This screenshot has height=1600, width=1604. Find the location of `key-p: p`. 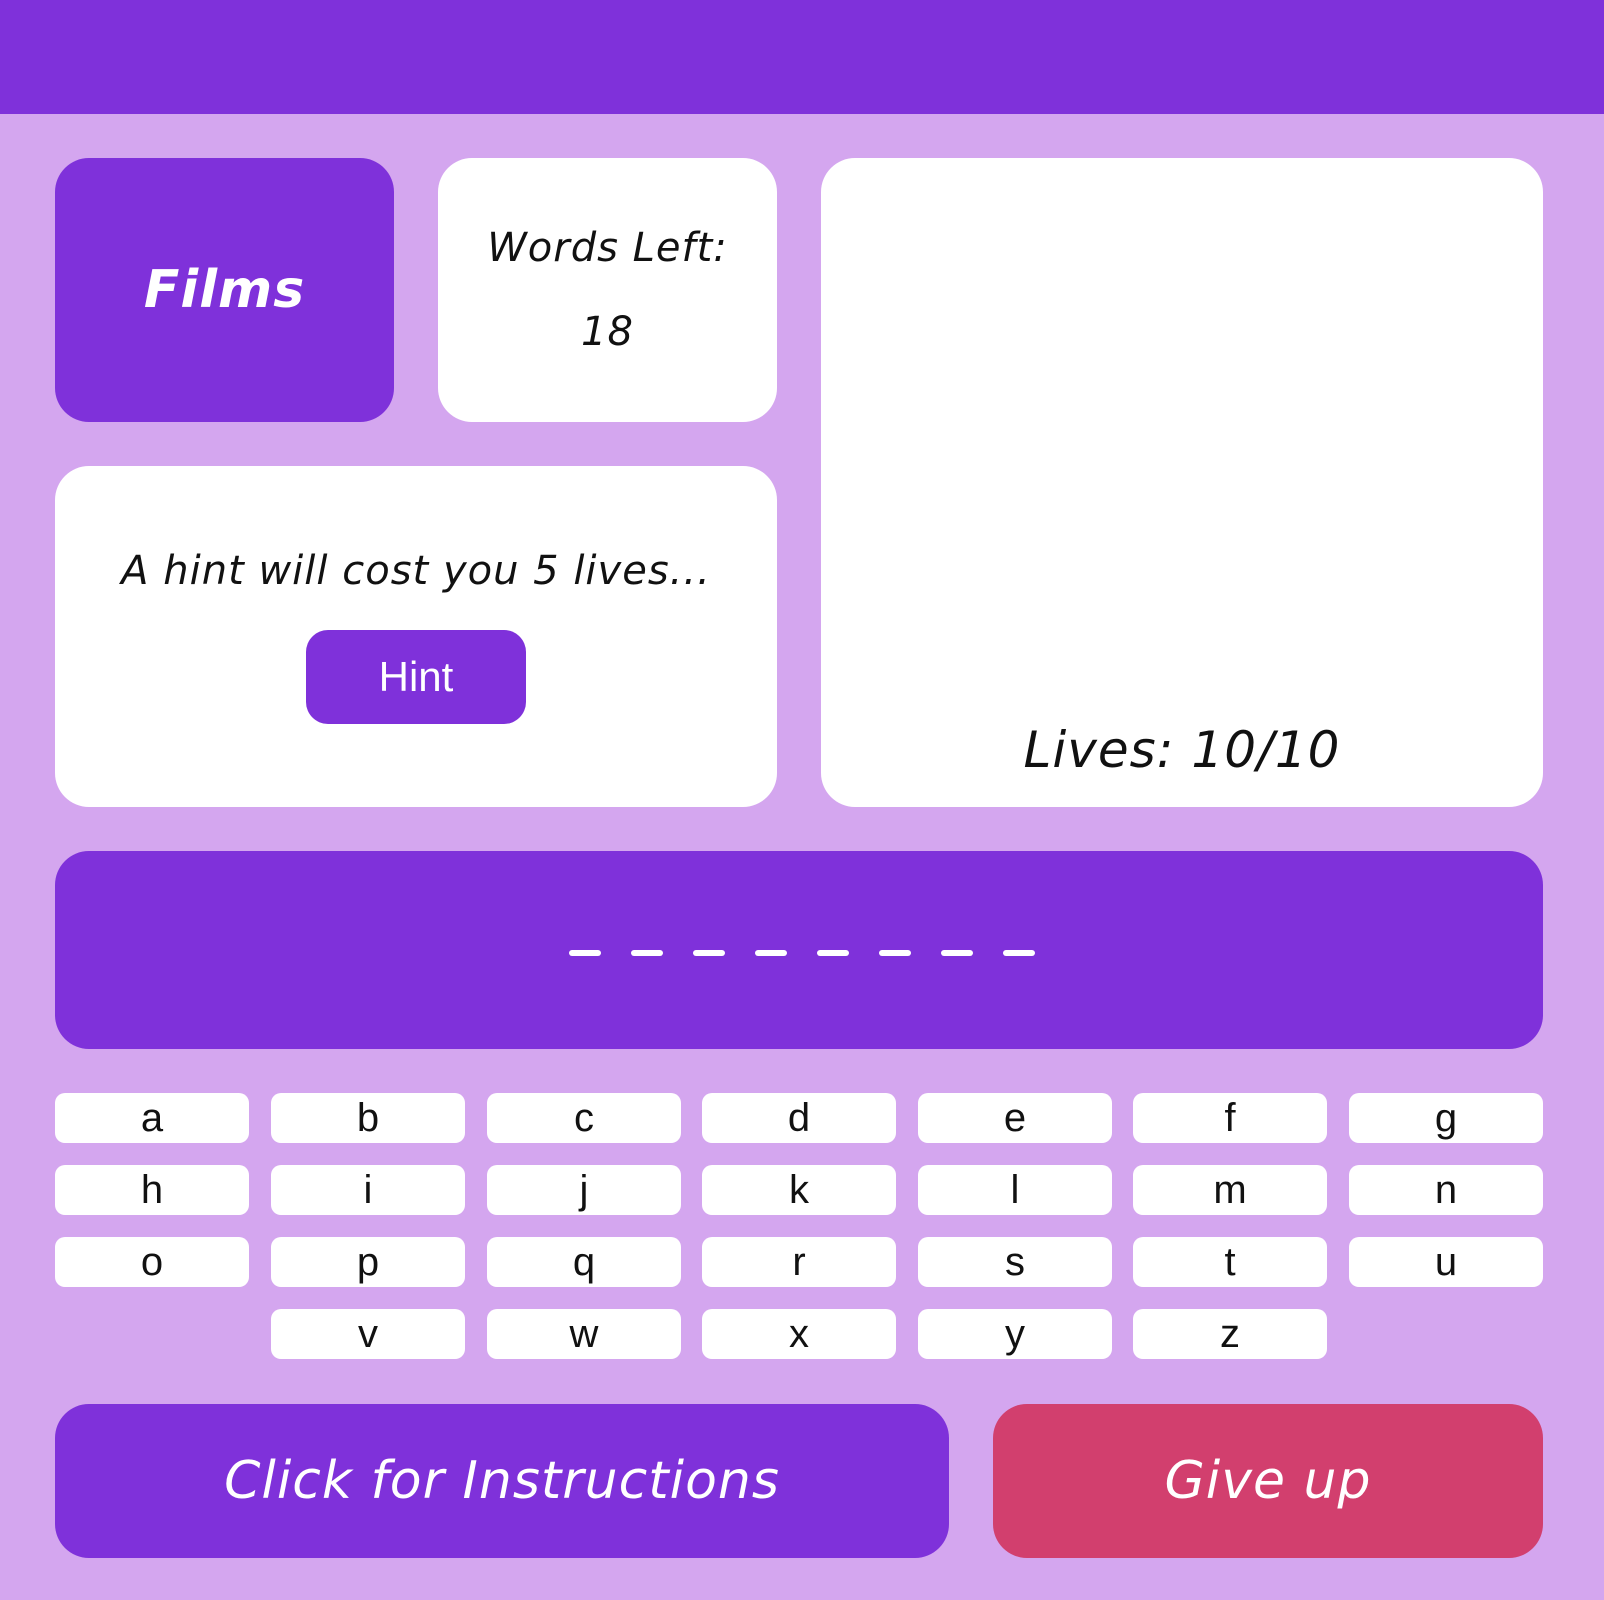

key-p: p is located at coordinates (368, 1262).